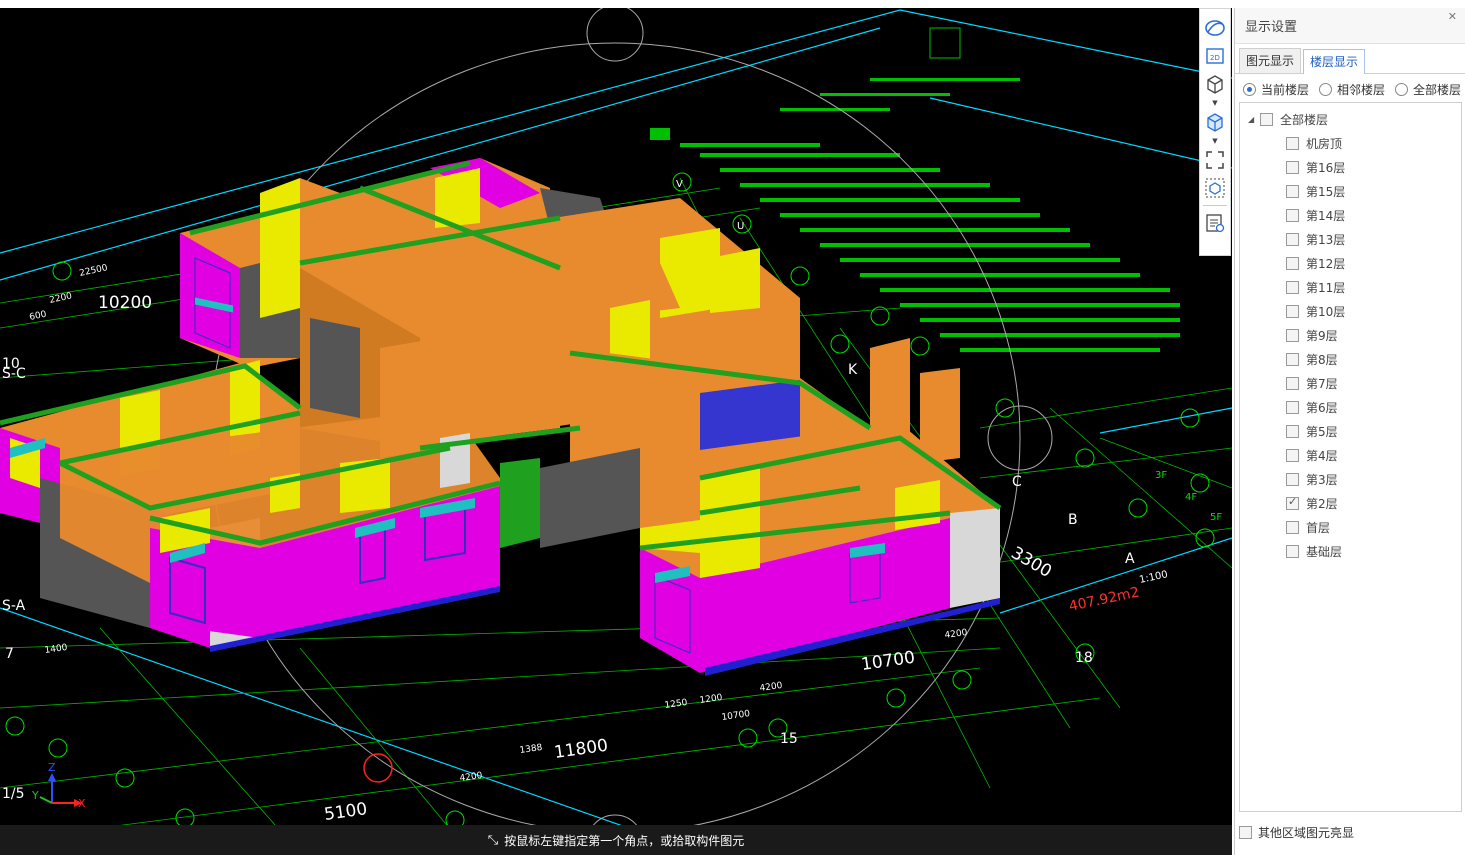 This screenshot has height=855, width=1465. Describe the element at coordinates (1350, 335) in the screenshot. I see `floor-item: 第9层` at that location.